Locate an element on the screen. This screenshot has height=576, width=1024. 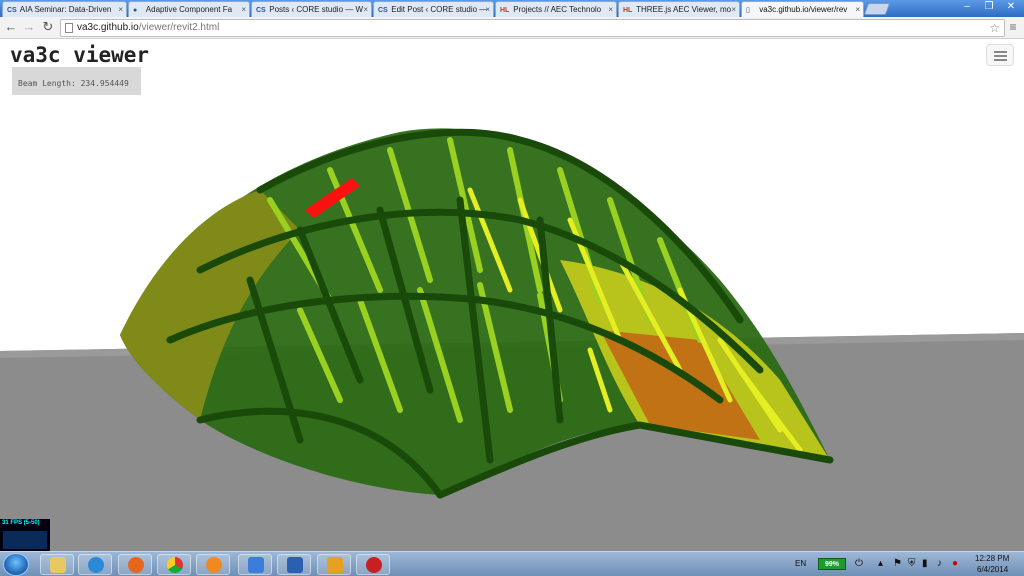
lync-taskbar-button is located at coordinates (255, 564).